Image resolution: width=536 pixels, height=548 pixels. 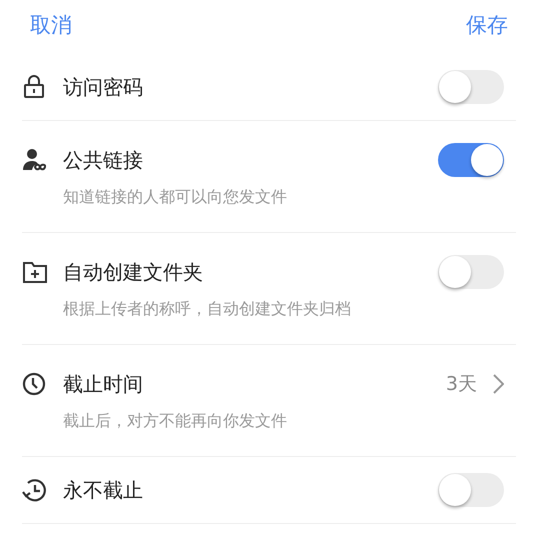 What do you see at coordinates (103, 384) in the screenshot?
I see `setting-title: 截止时间` at bounding box center [103, 384].